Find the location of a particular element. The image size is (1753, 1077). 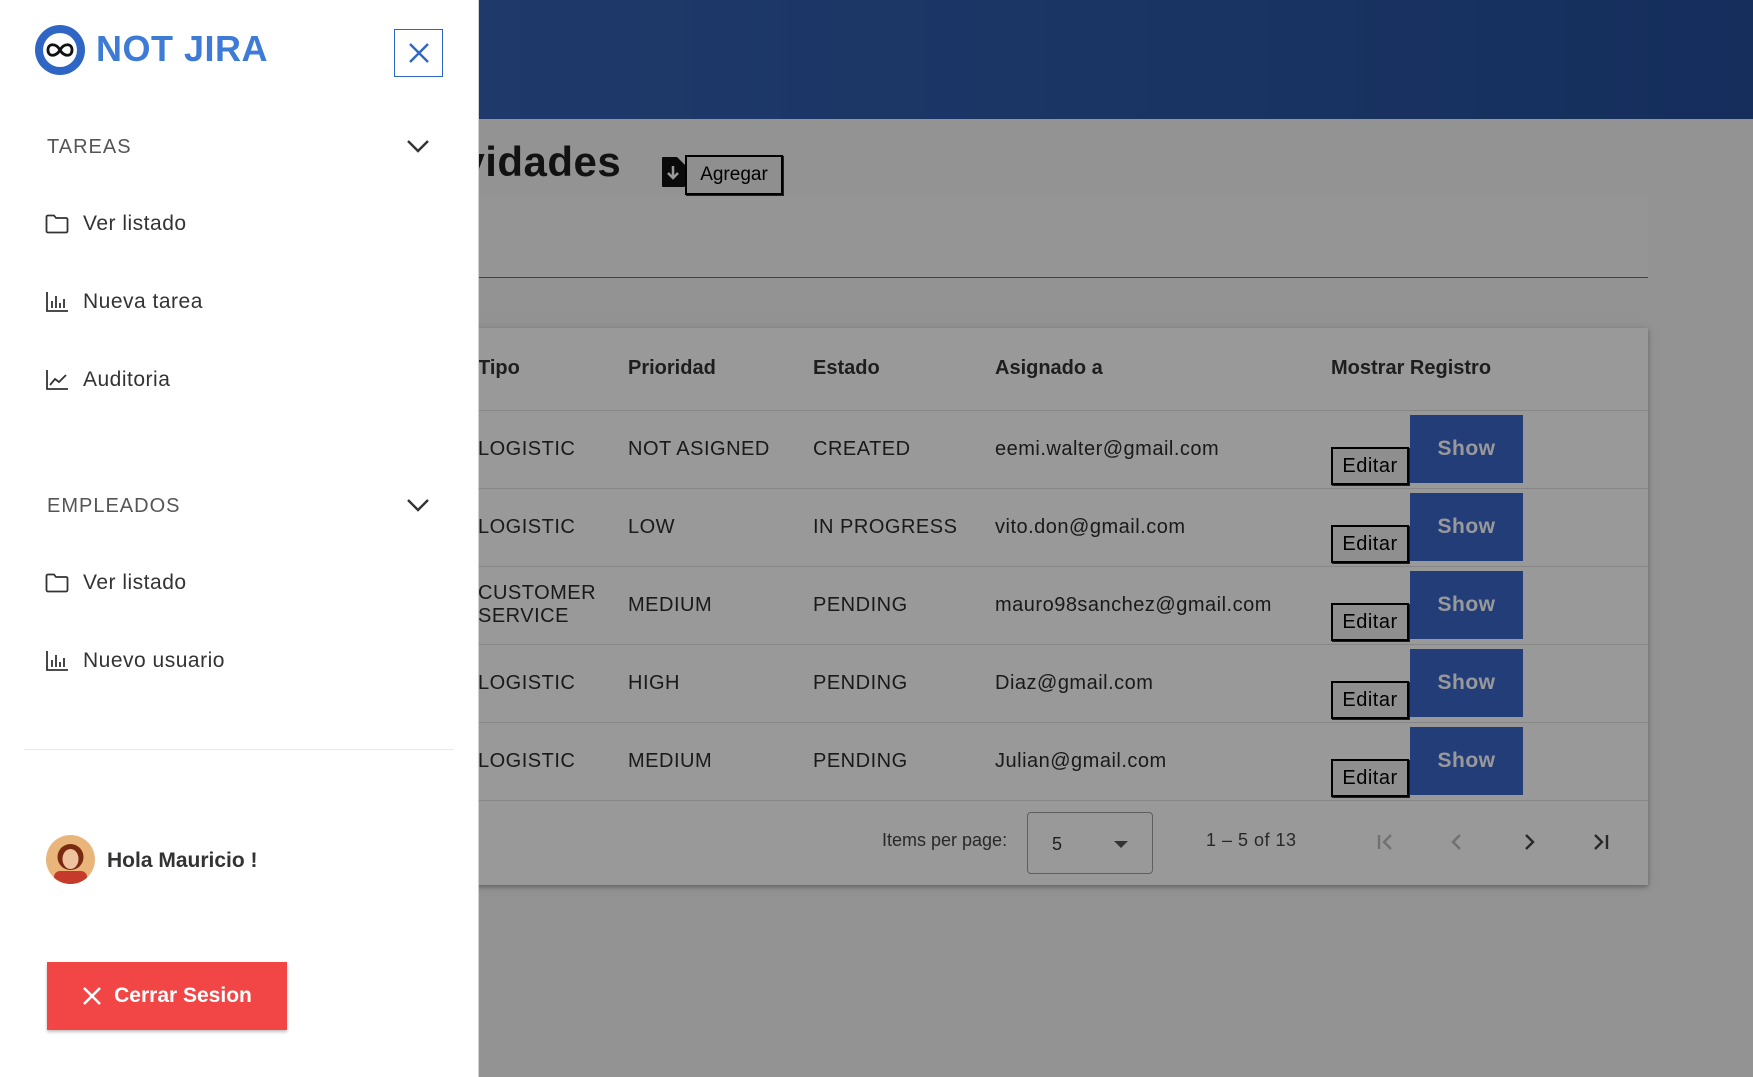

sidebar-item-label: Nueva tarea is located at coordinates (143, 301).